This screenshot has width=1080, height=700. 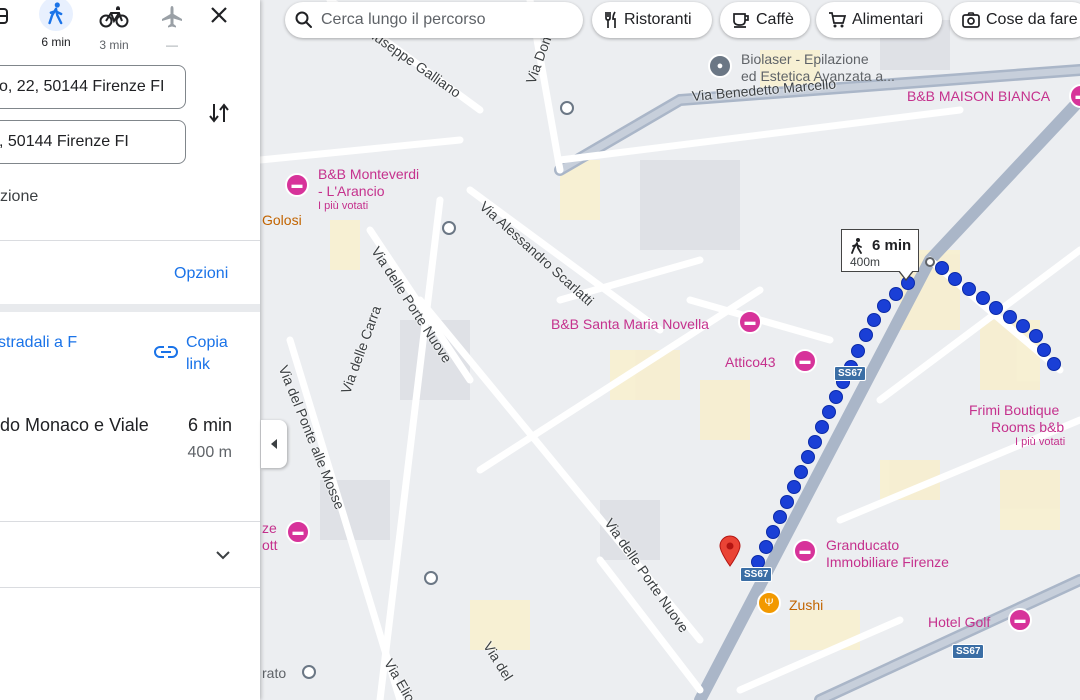 I want to click on restaurant-icon: Ψ, so click(x=769, y=603).